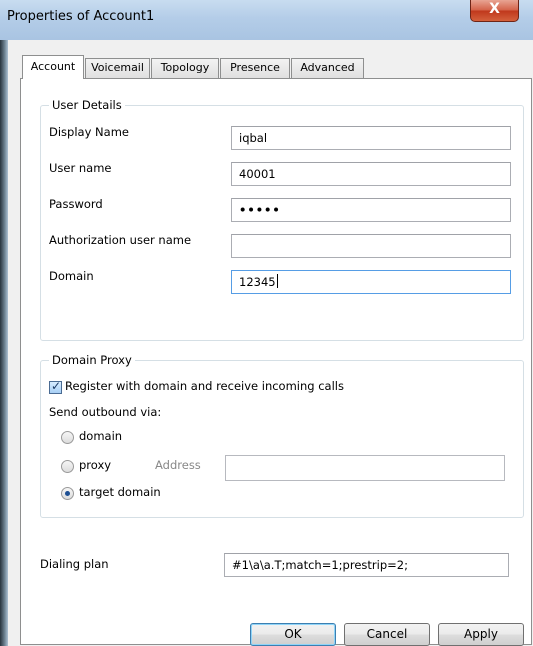  I want to click on apply-label: Apply, so click(481, 634).